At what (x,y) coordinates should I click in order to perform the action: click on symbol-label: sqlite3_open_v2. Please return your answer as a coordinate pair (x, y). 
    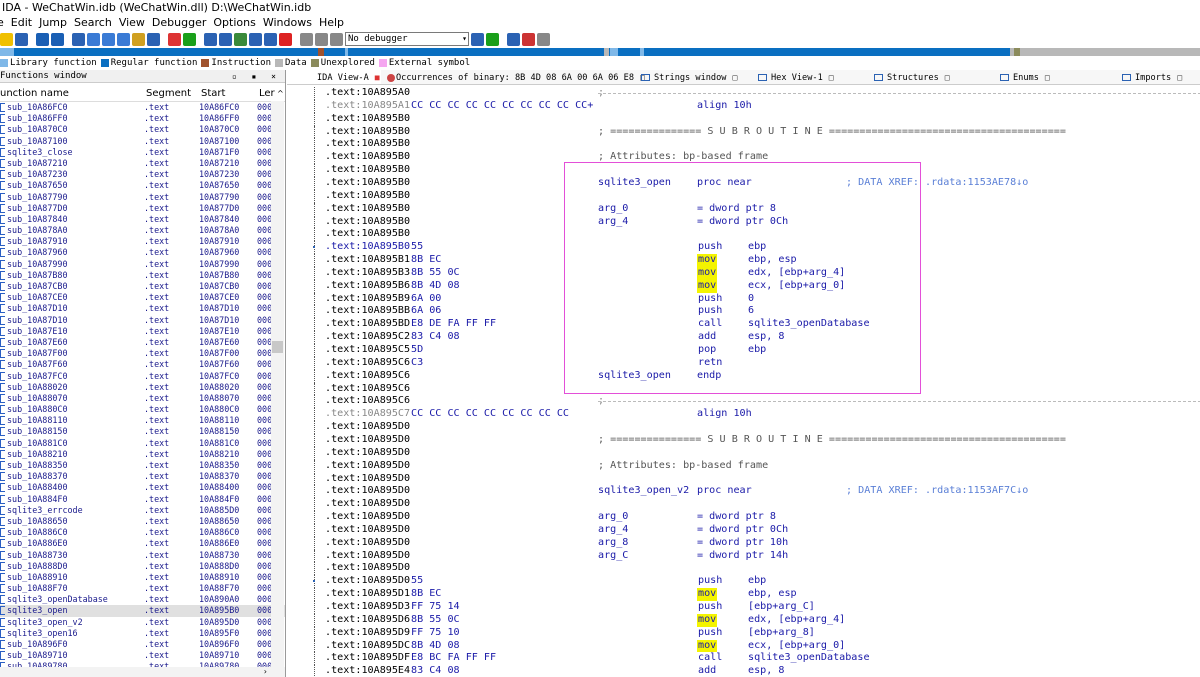
    Looking at the image, I should click on (643, 491).